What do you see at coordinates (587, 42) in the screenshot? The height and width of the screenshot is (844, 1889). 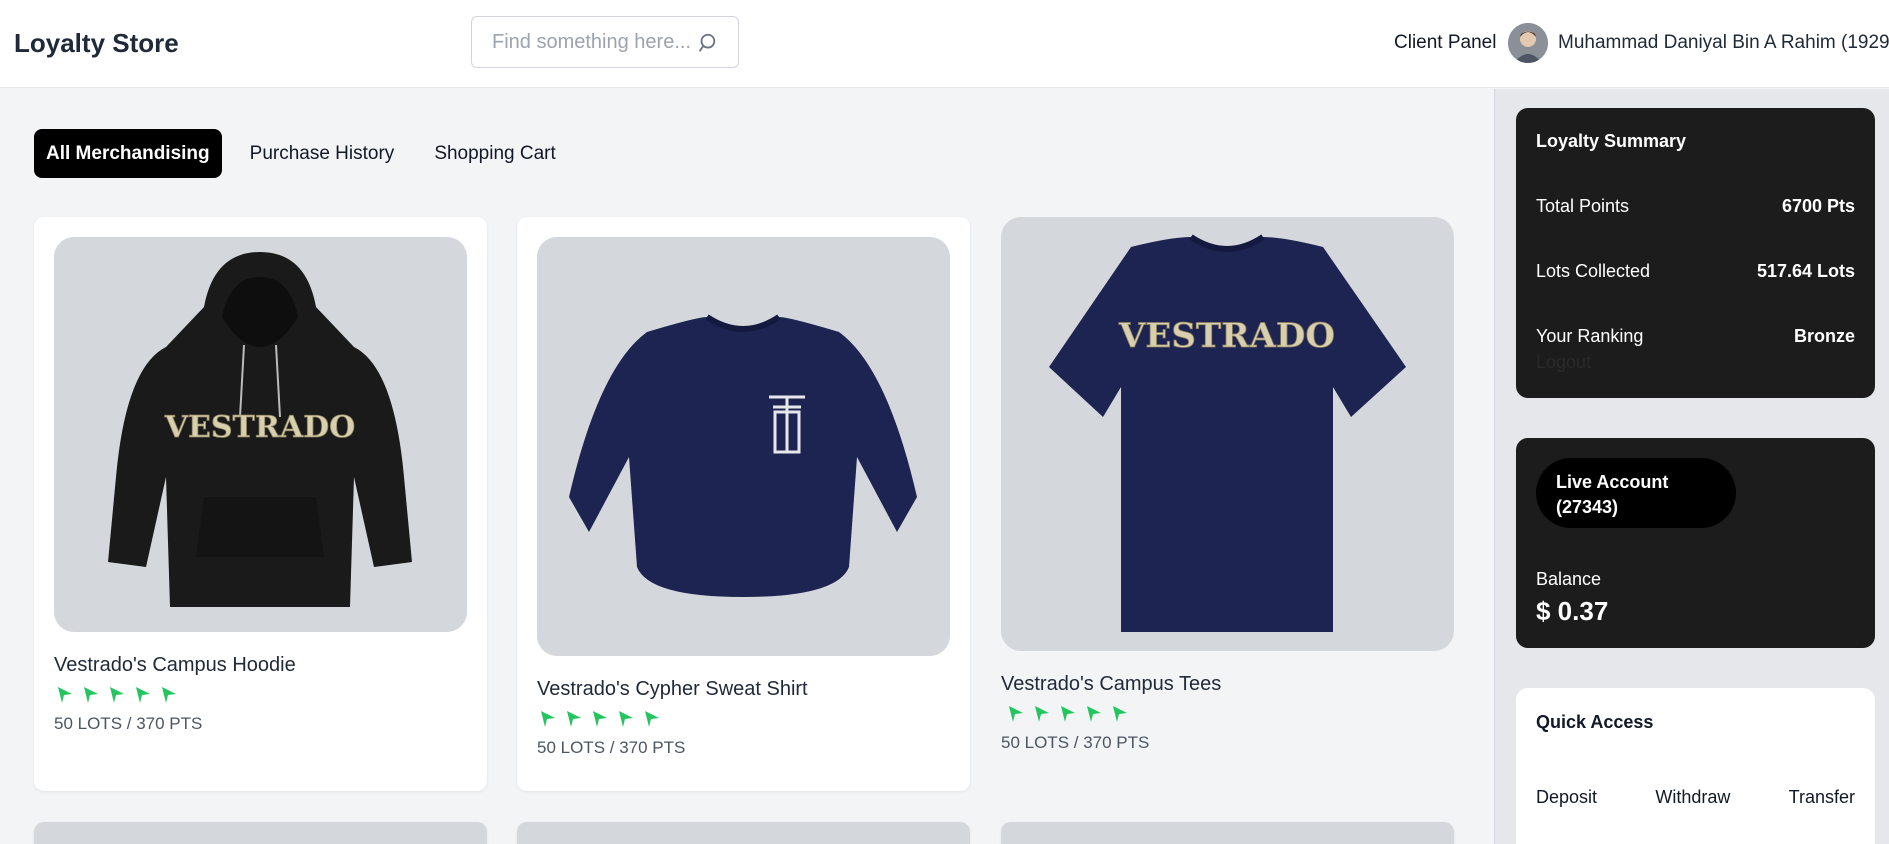 I see `search-input` at bounding box center [587, 42].